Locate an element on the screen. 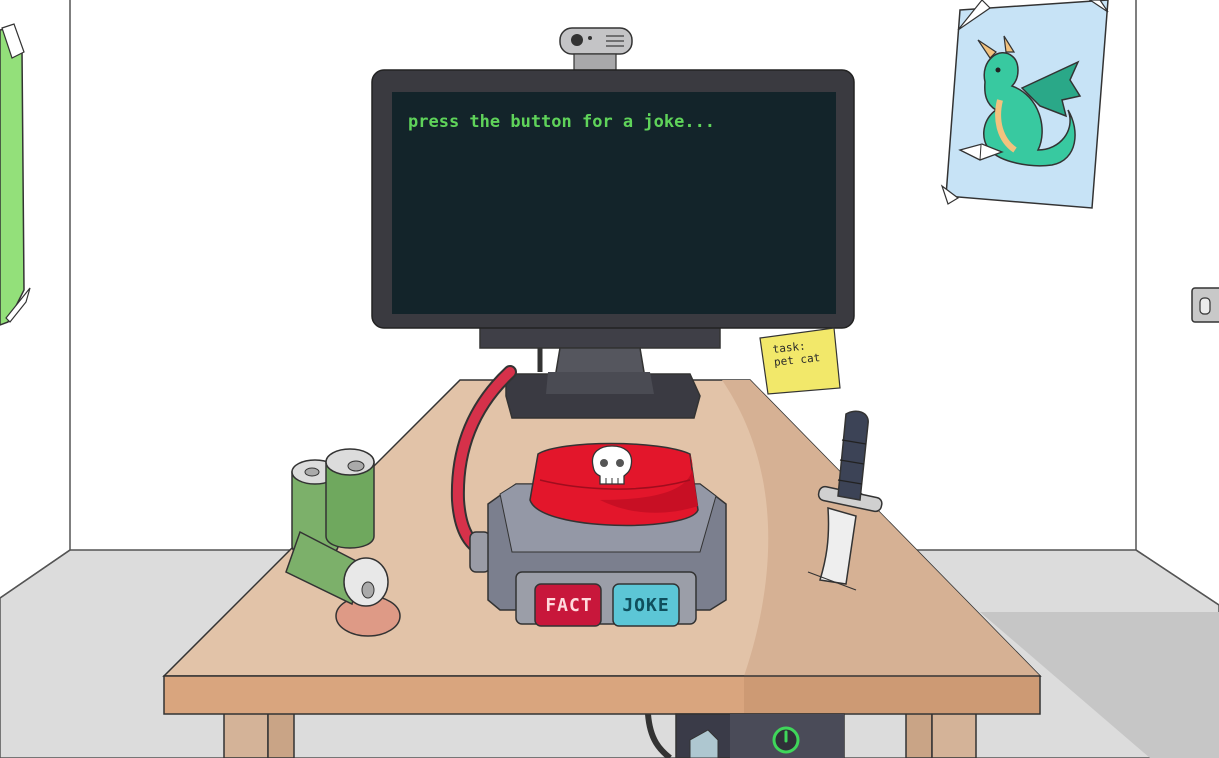 The height and width of the screenshot is (758, 1219). pc-tower is located at coordinates (745, 735).